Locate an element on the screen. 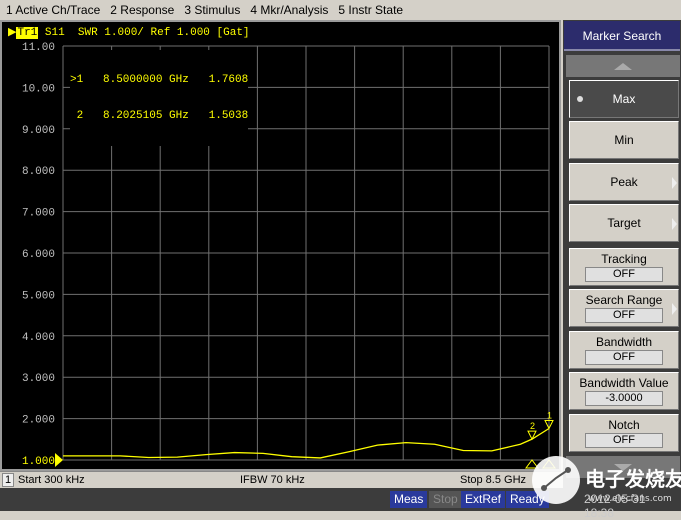 The image size is (681, 520). max-button: Max is located at coordinates (624, 99).